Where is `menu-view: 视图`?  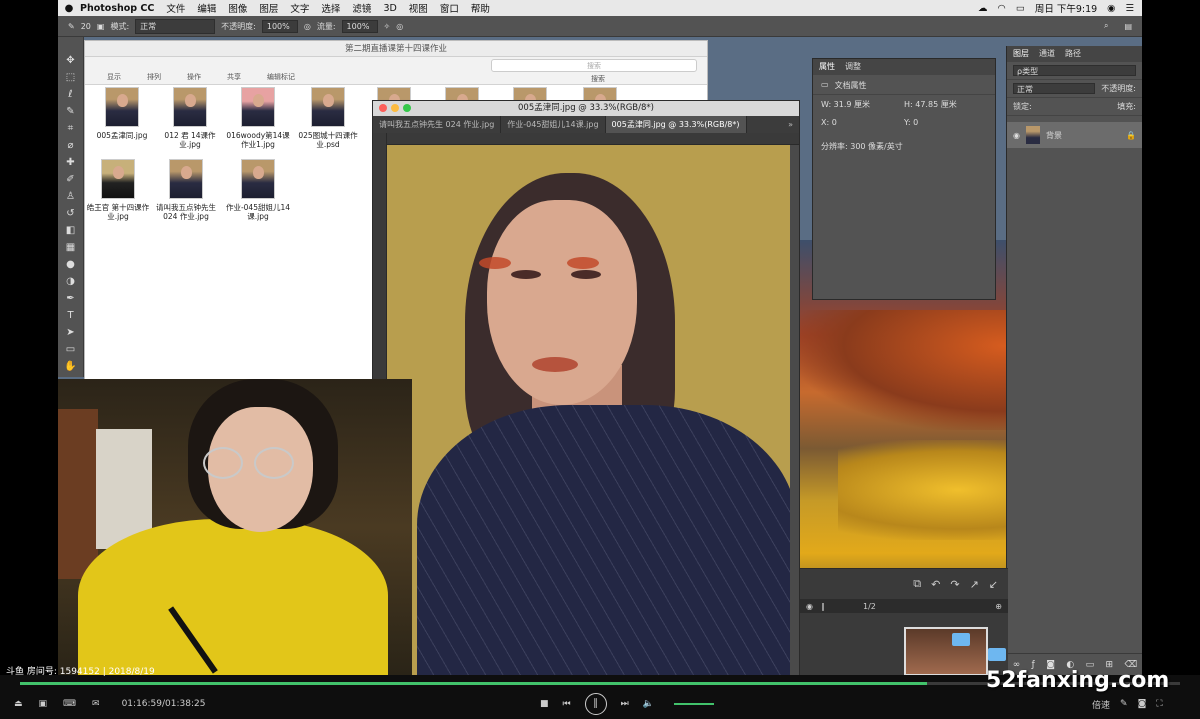
menu-view: 视图 is located at coordinates (418, 8).